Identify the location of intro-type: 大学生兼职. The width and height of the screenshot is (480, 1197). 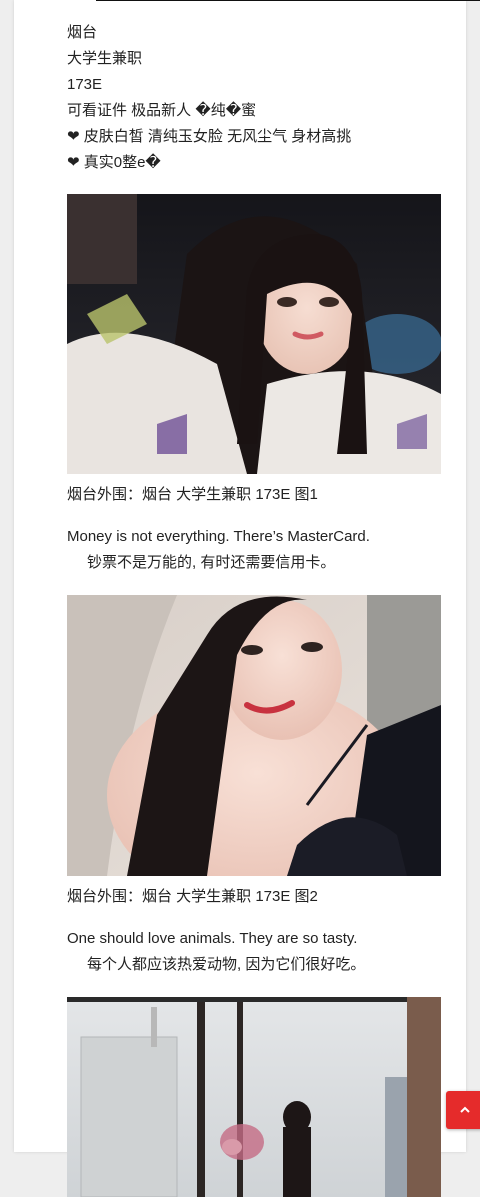
(105, 58).